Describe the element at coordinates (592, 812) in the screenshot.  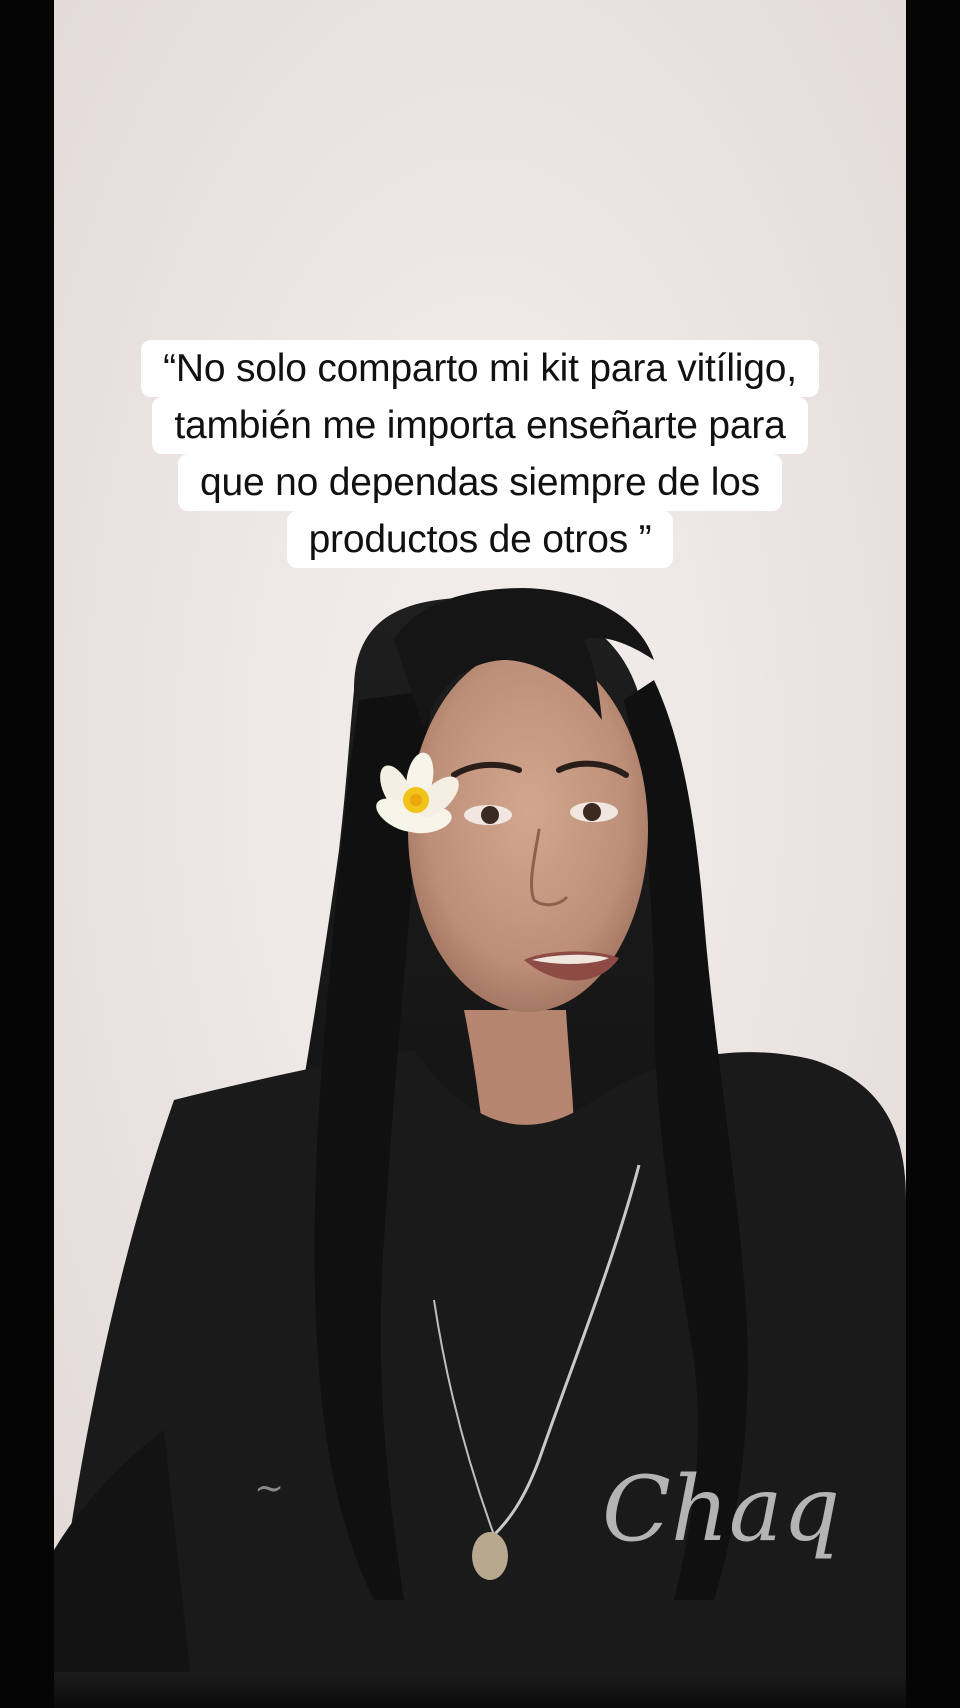
I see `iris-right` at that location.